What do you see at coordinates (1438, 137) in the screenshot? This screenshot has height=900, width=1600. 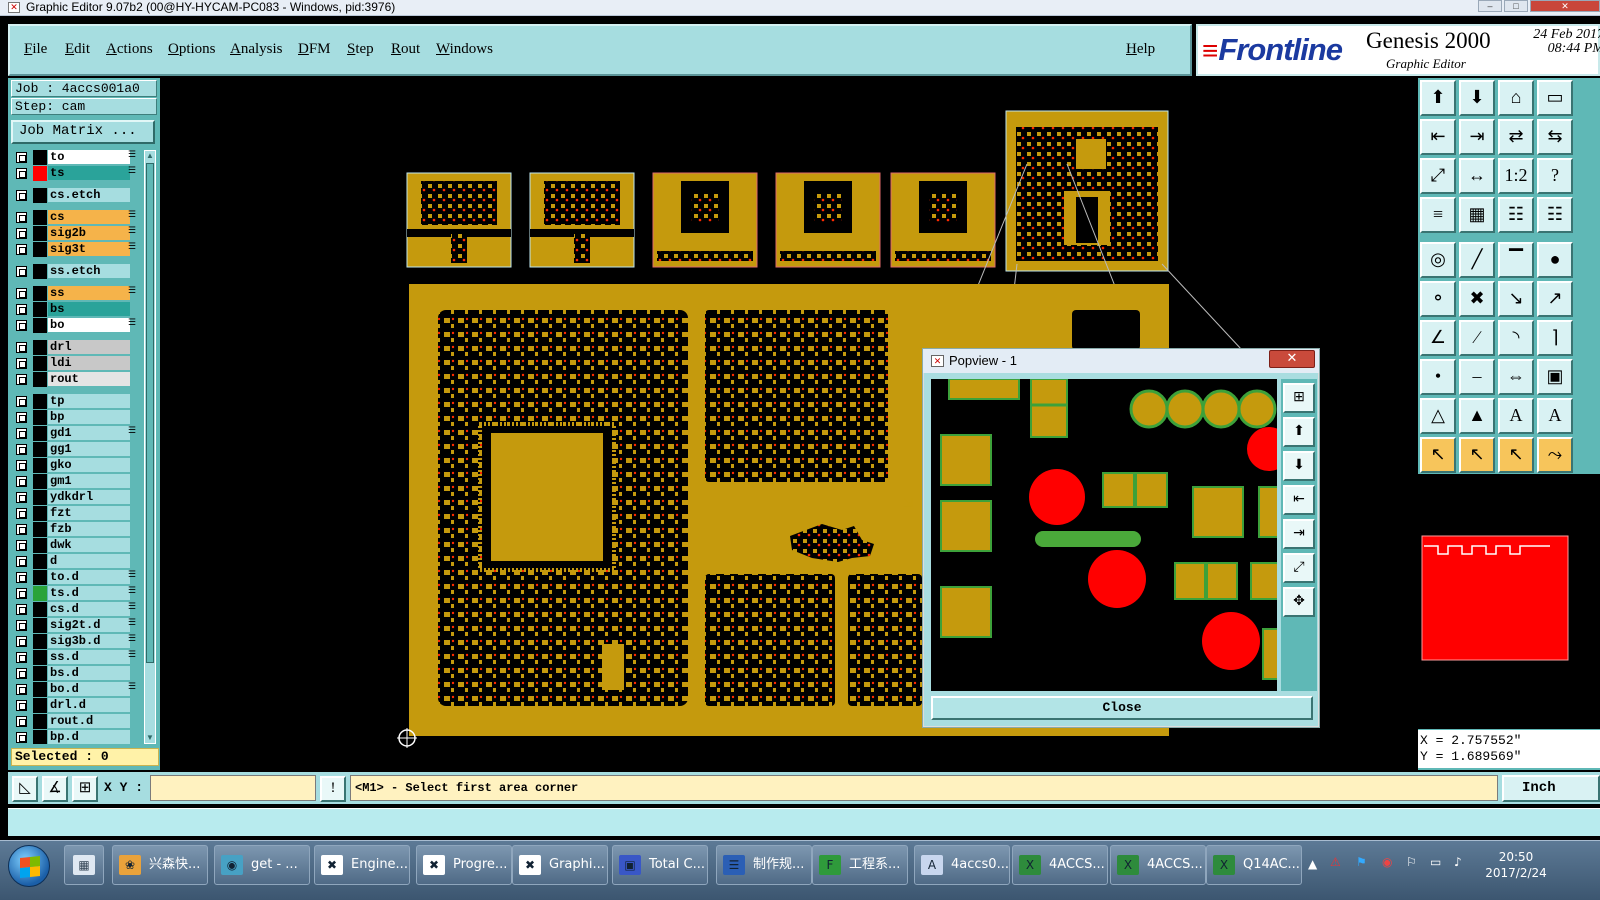 I see `tool-1-0-icon: ⇤` at bounding box center [1438, 137].